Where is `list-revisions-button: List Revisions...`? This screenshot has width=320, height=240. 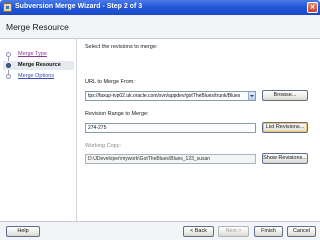
list-revisions-button: List Revisions... is located at coordinates (285, 127).